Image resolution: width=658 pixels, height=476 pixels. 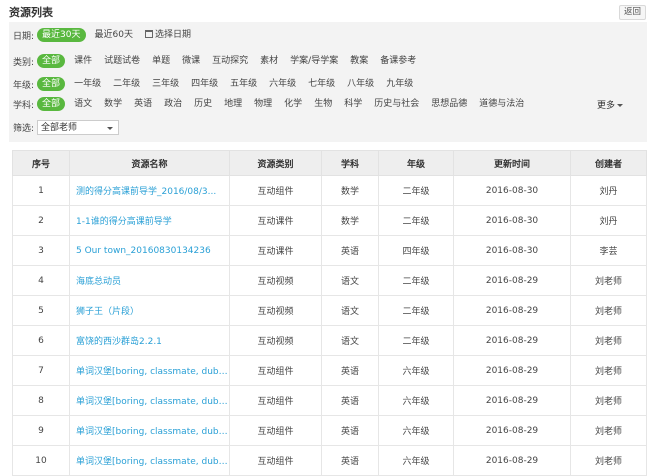 I want to click on subject-option: 语文, so click(x=83, y=104).